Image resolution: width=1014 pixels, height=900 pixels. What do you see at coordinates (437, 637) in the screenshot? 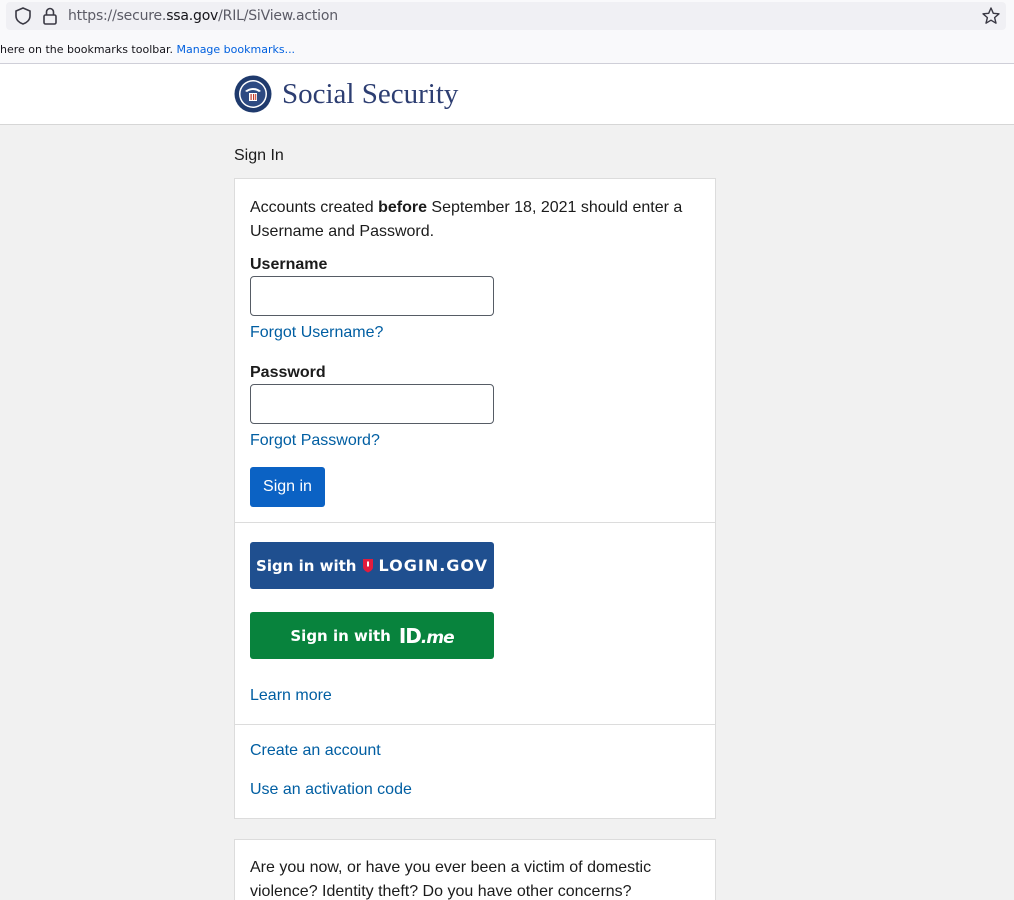
I see `idme-logo-me: .me` at bounding box center [437, 637].